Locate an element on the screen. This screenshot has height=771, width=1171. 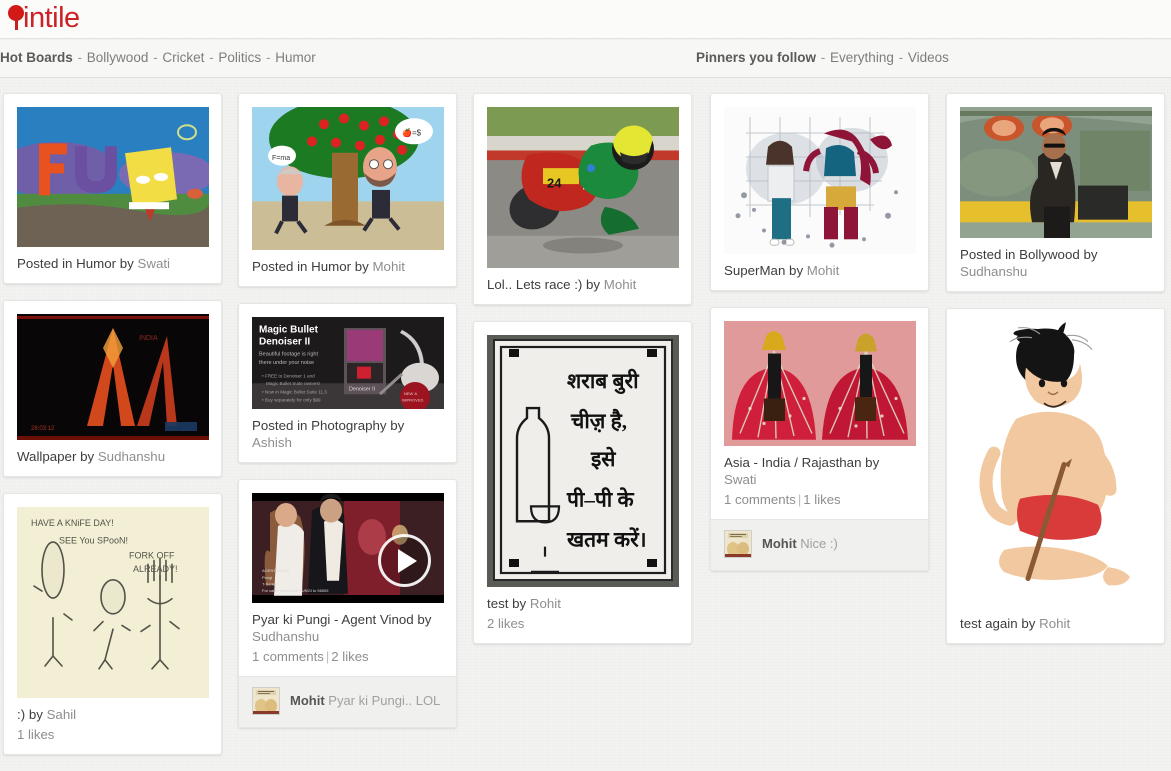
pin-title: Posted in Bollywood by is located at coordinates (1029, 254).